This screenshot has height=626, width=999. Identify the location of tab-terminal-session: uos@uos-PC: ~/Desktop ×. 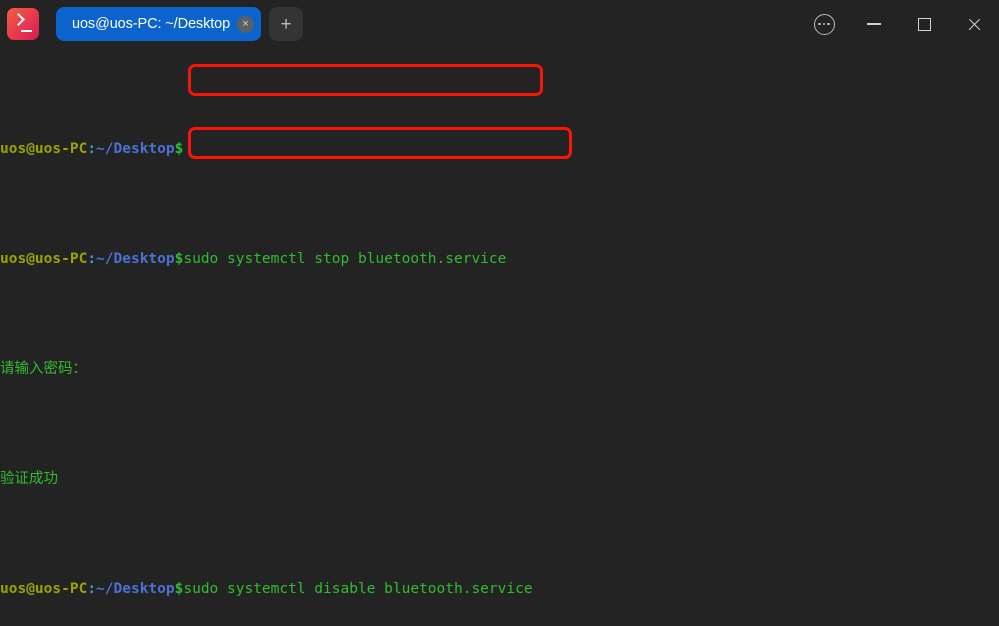
(159, 24).